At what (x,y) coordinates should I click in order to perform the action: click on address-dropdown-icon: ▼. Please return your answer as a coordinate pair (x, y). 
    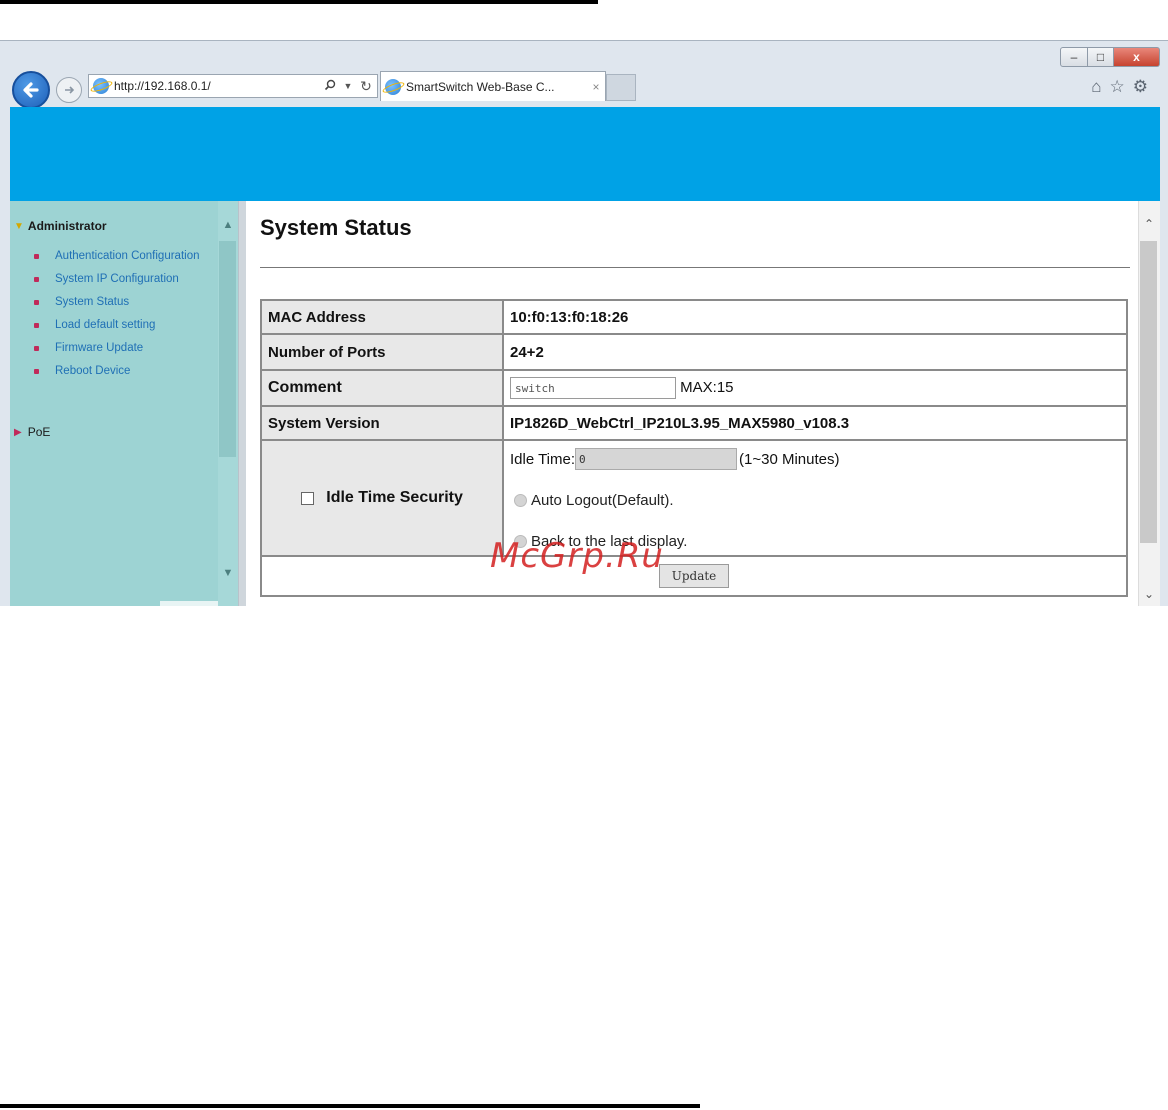
    Looking at the image, I should click on (348, 86).